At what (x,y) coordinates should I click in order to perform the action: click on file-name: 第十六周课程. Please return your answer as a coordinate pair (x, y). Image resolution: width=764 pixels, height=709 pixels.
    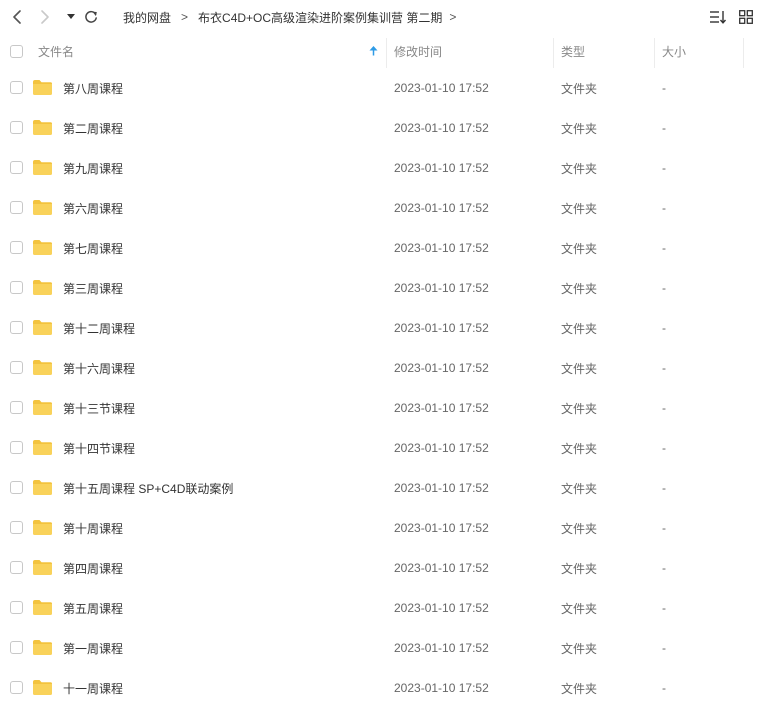
    Looking at the image, I should click on (99, 368).